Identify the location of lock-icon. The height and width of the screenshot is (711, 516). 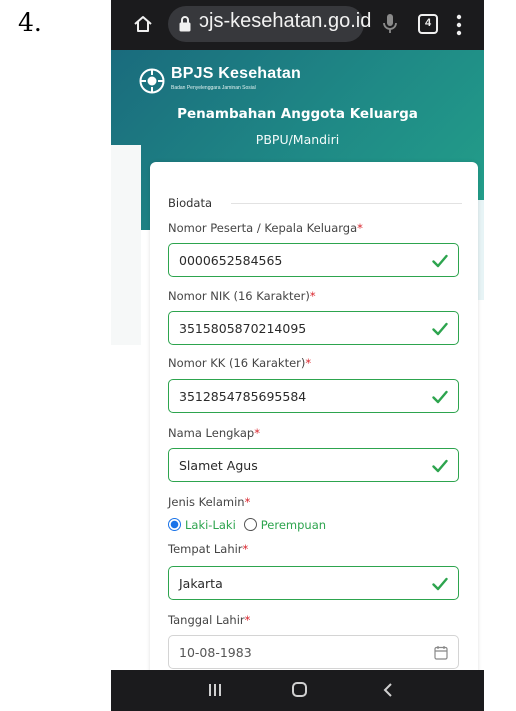
(185, 24).